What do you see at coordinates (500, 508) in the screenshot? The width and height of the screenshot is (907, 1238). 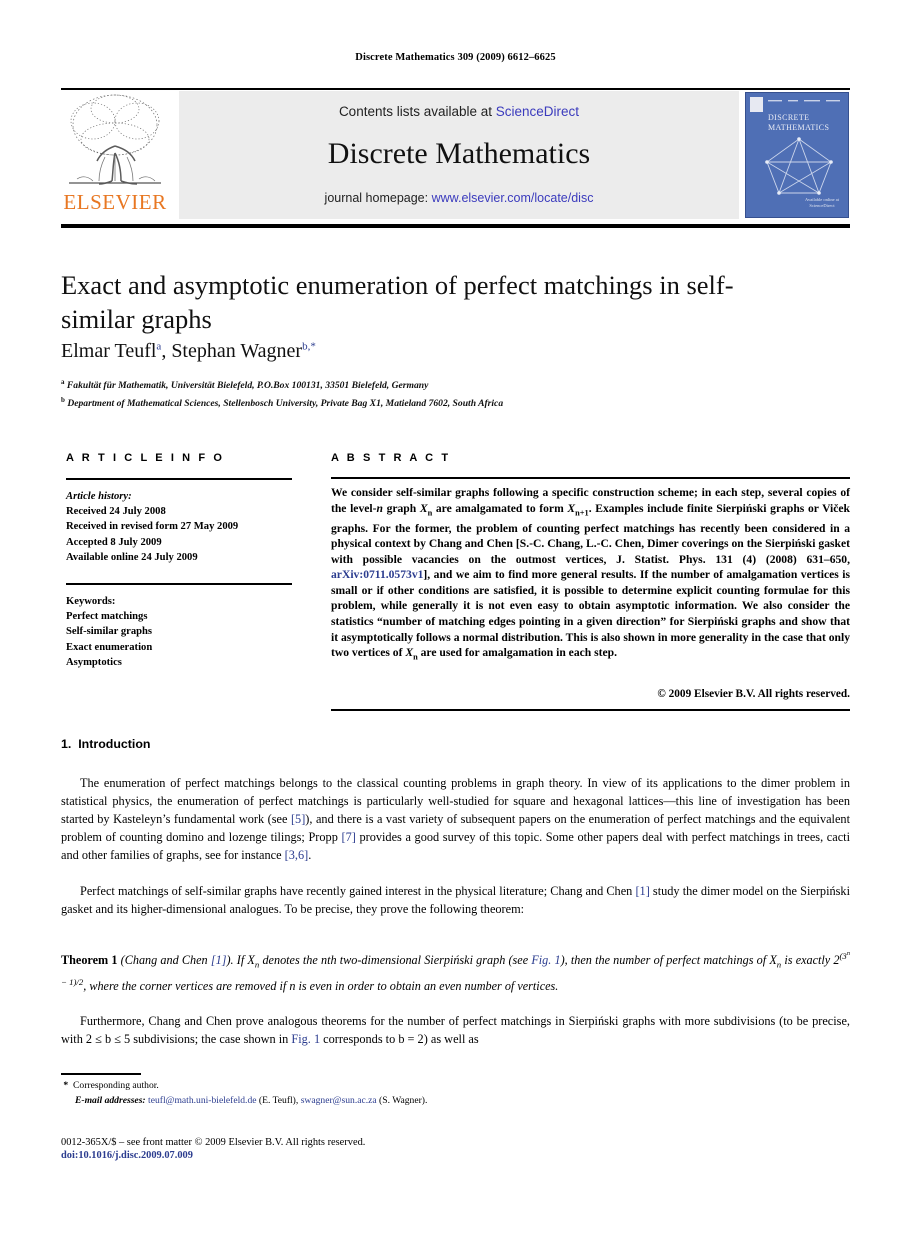 I see `abstract-part-3: are amalgamated to form` at bounding box center [500, 508].